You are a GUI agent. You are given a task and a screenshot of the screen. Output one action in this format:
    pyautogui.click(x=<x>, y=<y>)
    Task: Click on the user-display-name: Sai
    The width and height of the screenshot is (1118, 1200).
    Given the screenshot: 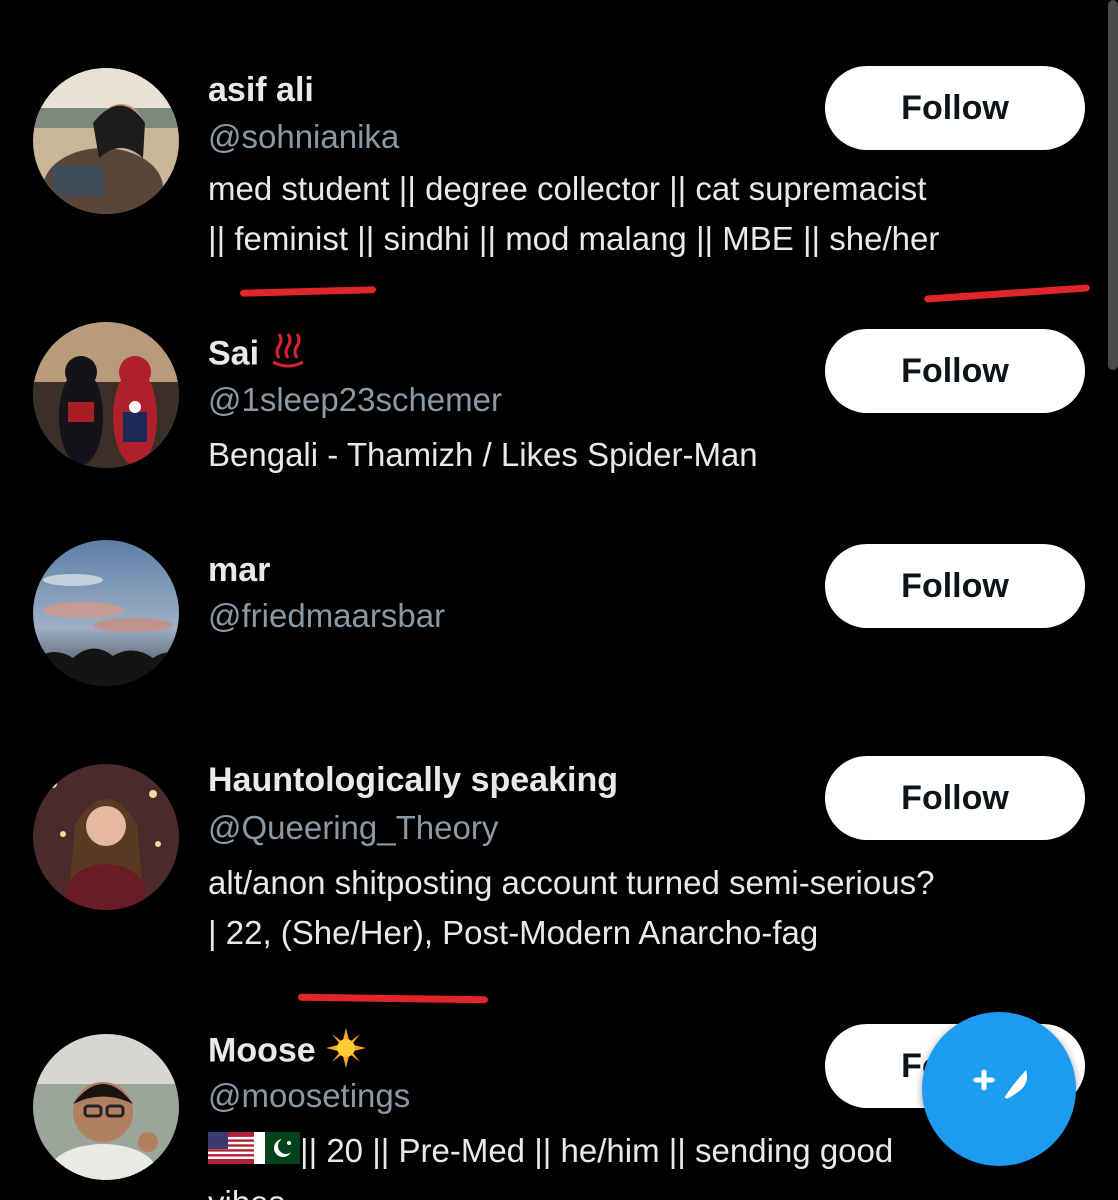 What is the action you would take?
    pyautogui.click(x=257, y=355)
    